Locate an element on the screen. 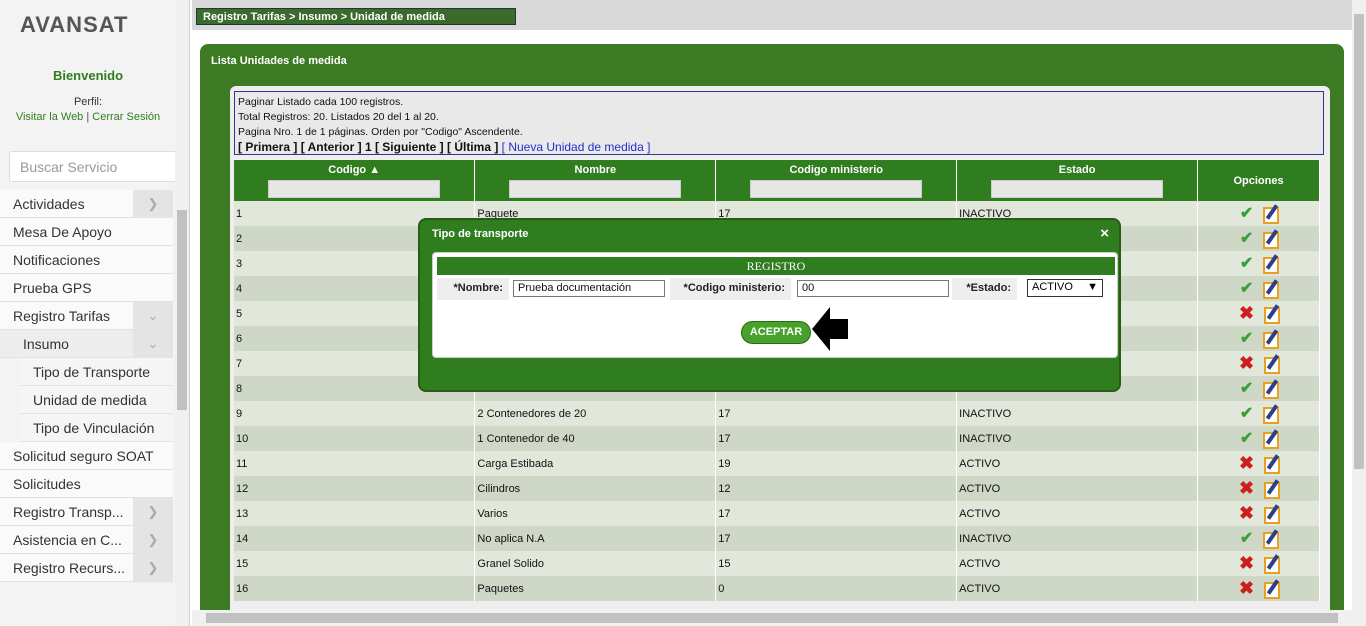  sidebar-item-asistencia: Asistencia en C... ❯ is located at coordinates (86, 540).